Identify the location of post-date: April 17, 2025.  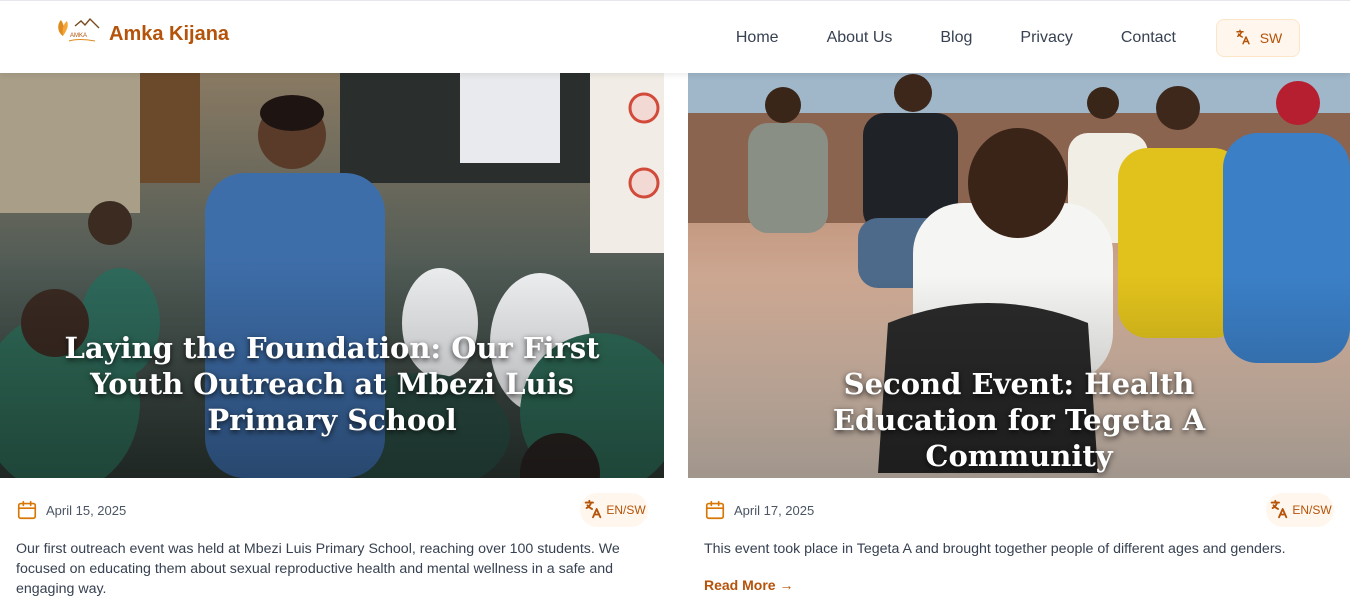
(774, 510).